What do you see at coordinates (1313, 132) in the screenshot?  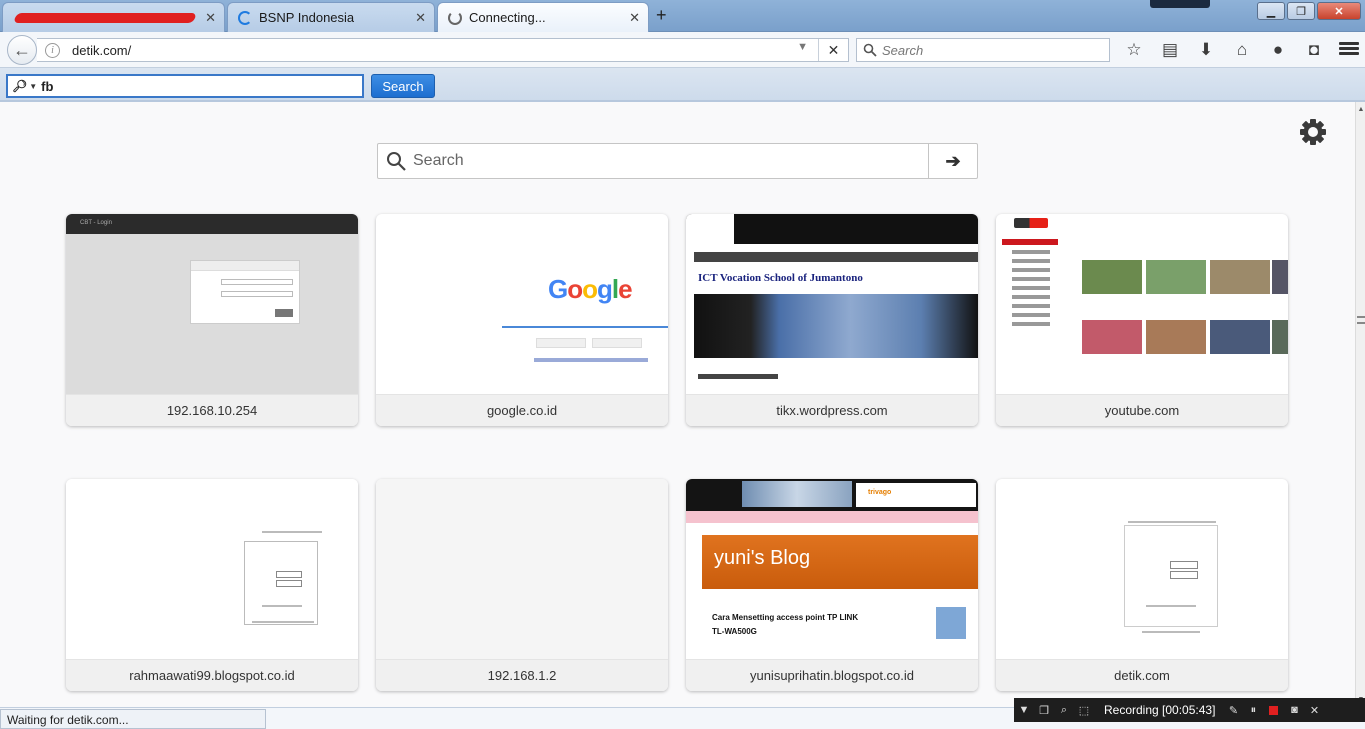 I see `gear-icon` at bounding box center [1313, 132].